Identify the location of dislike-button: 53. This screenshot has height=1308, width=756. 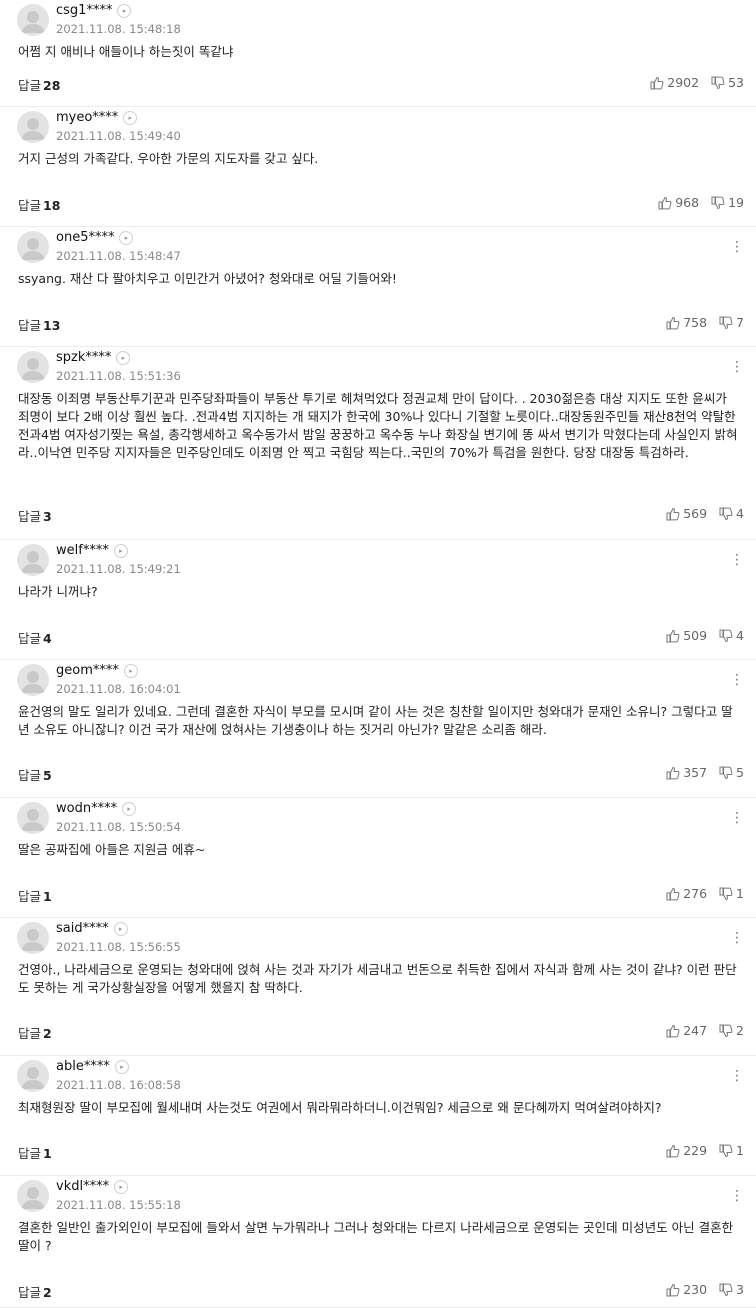
(727, 82).